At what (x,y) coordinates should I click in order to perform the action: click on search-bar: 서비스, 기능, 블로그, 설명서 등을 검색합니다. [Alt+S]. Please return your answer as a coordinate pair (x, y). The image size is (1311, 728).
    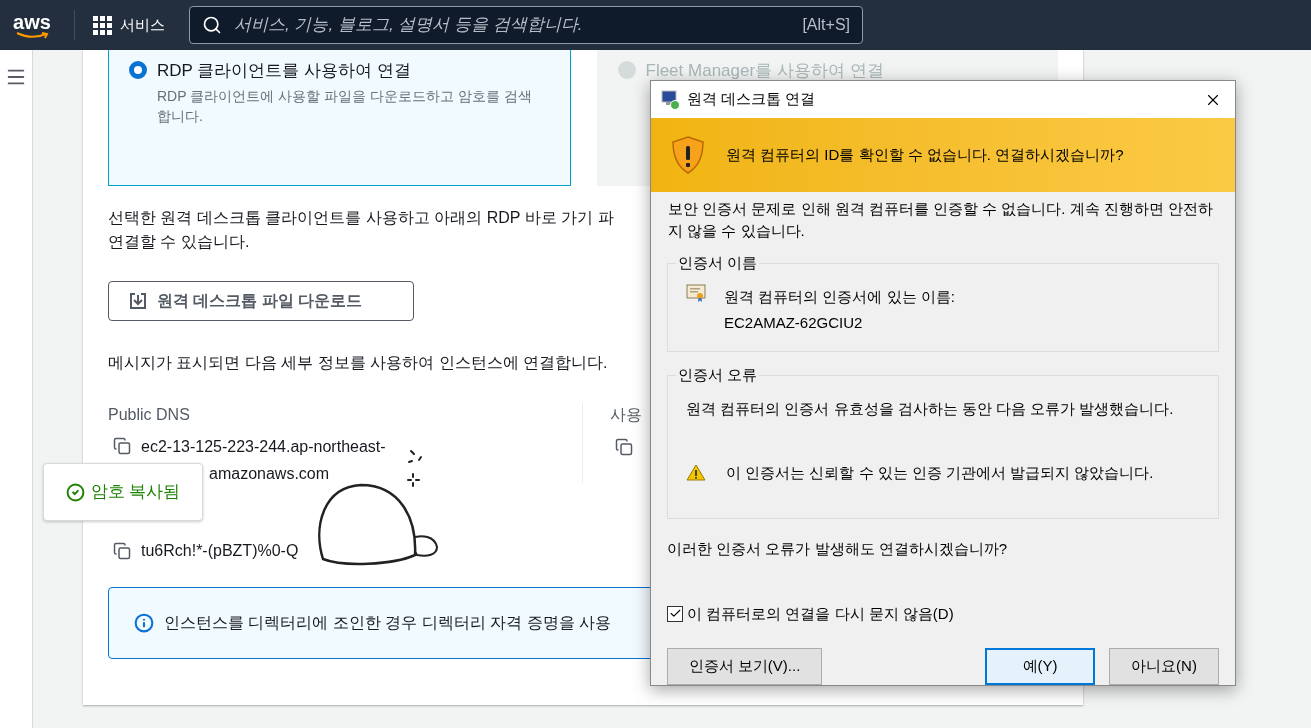
    Looking at the image, I should click on (526, 25).